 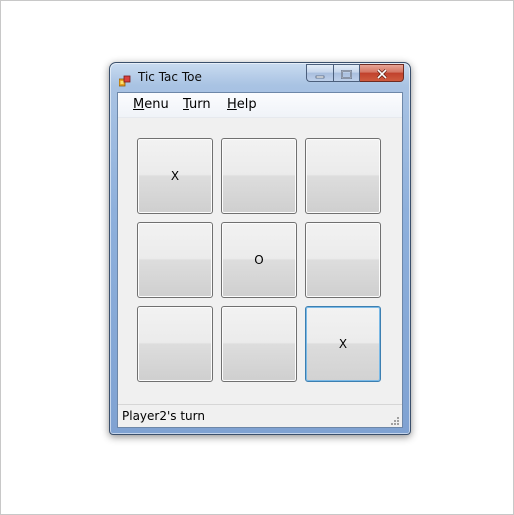 I want to click on minimize-button, so click(x=319, y=73).